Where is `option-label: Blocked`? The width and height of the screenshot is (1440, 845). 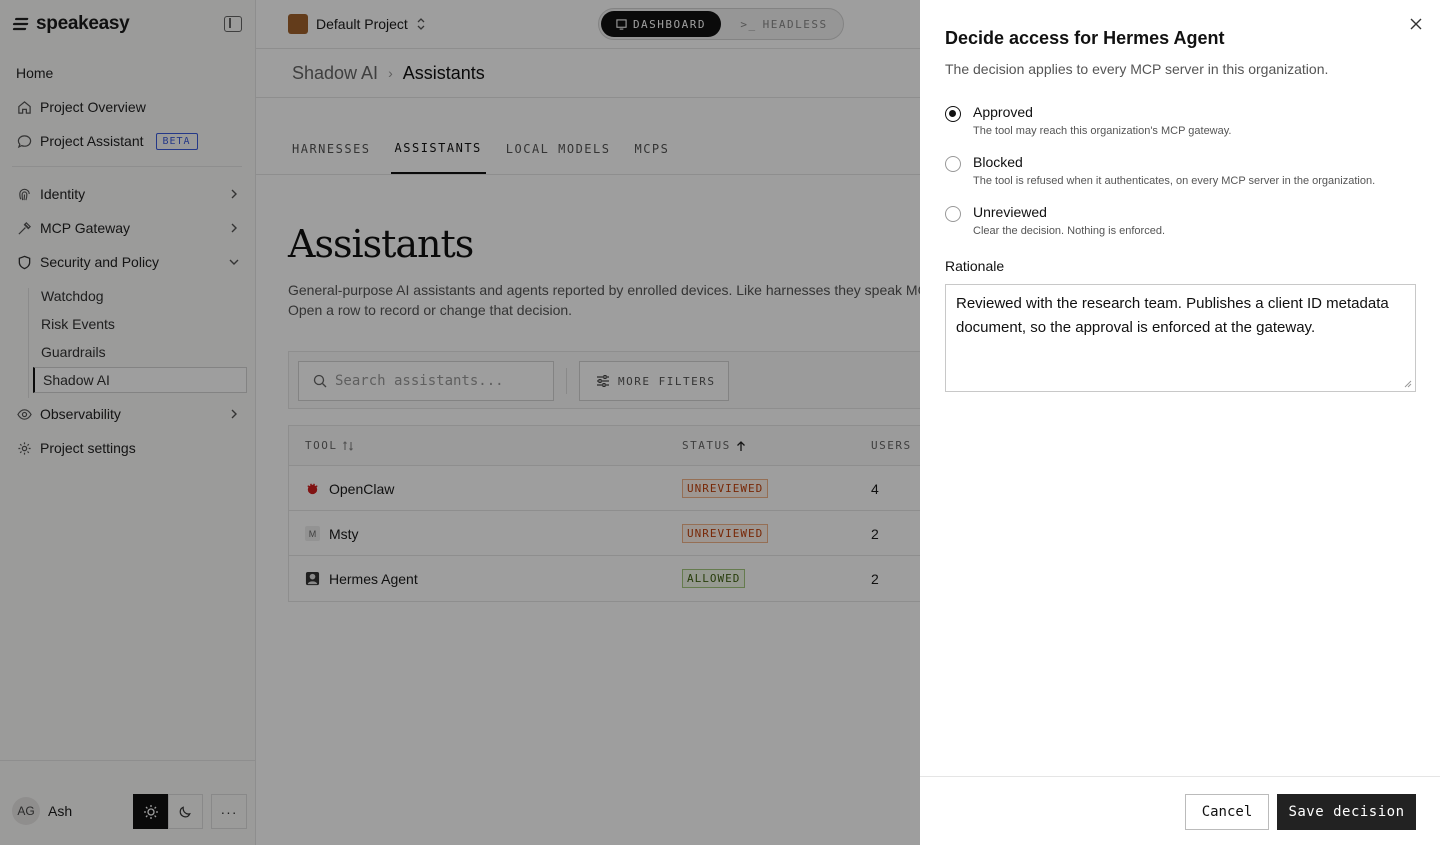 option-label: Blocked is located at coordinates (998, 162).